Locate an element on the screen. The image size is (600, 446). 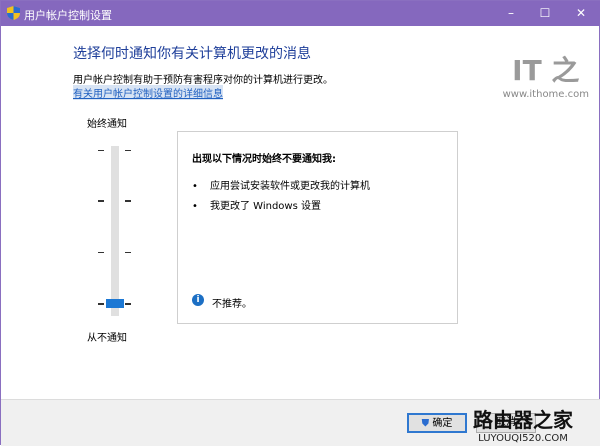
slider-bottom-label: 从不通知 is located at coordinates (107, 338).